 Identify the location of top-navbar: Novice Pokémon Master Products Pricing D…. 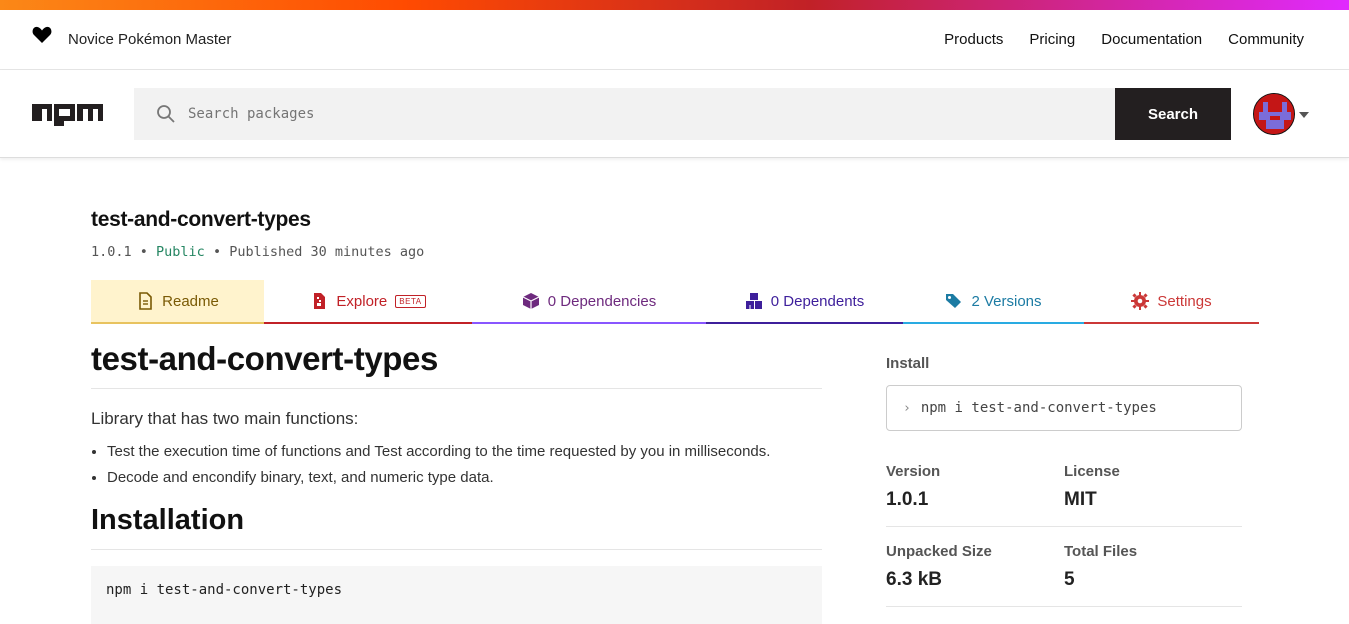
(674, 40).